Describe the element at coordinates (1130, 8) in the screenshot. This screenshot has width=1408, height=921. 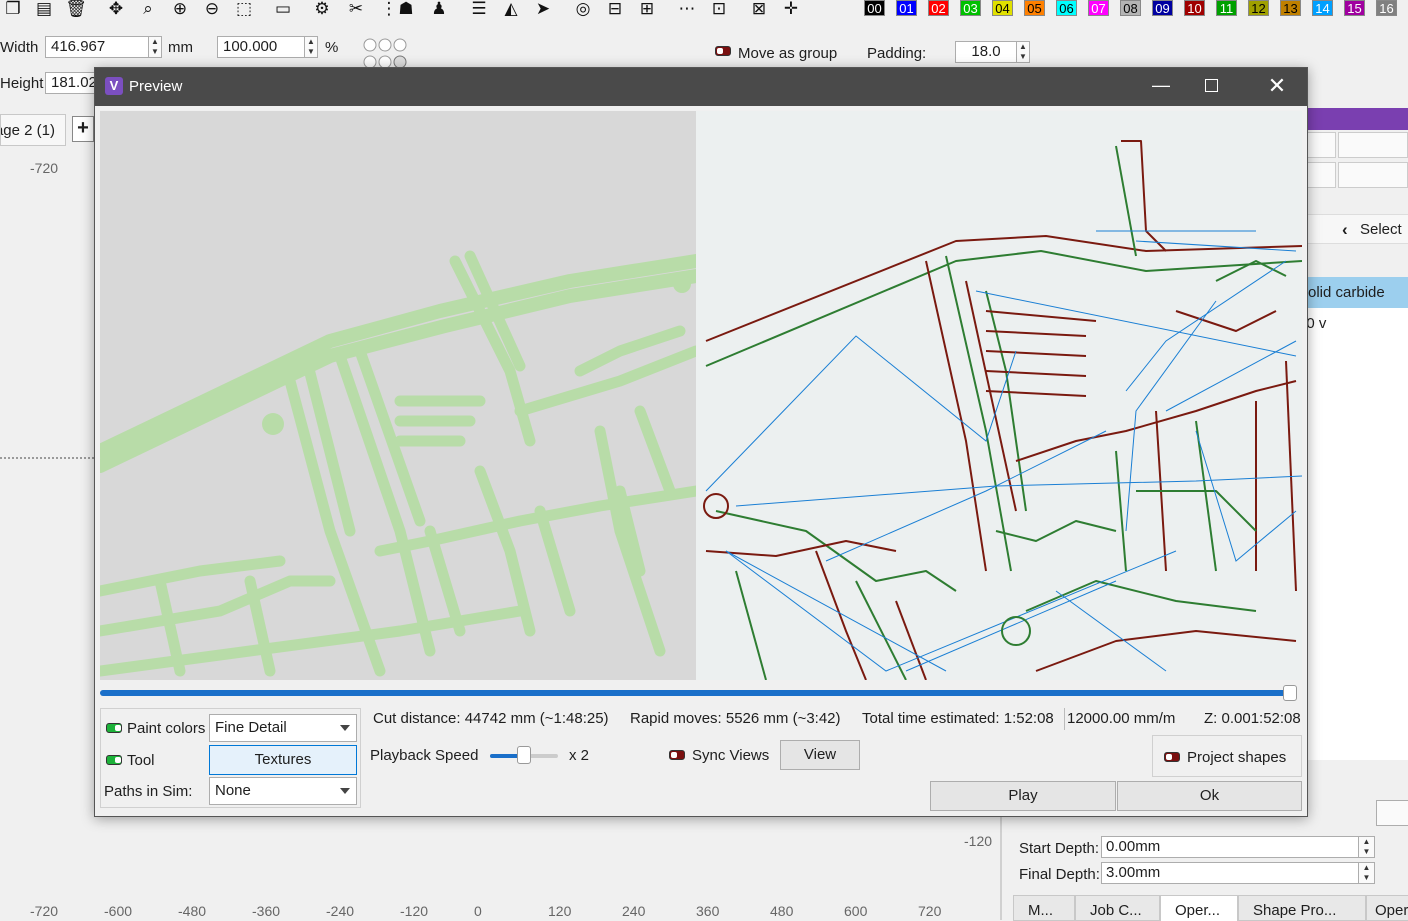
I see `layer-08-button: 08` at that location.